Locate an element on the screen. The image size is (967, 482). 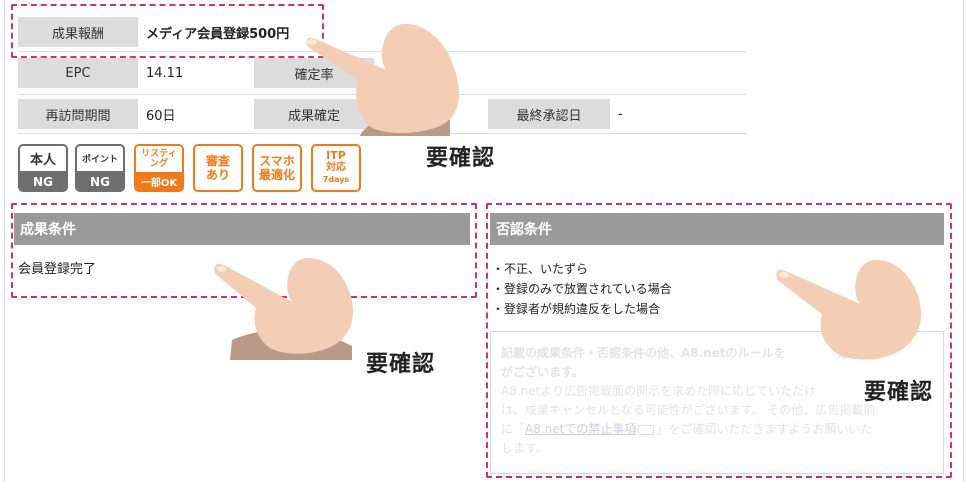
badge-sumaho-text: スマホ 最適化 is located at coordinates (277, 168).